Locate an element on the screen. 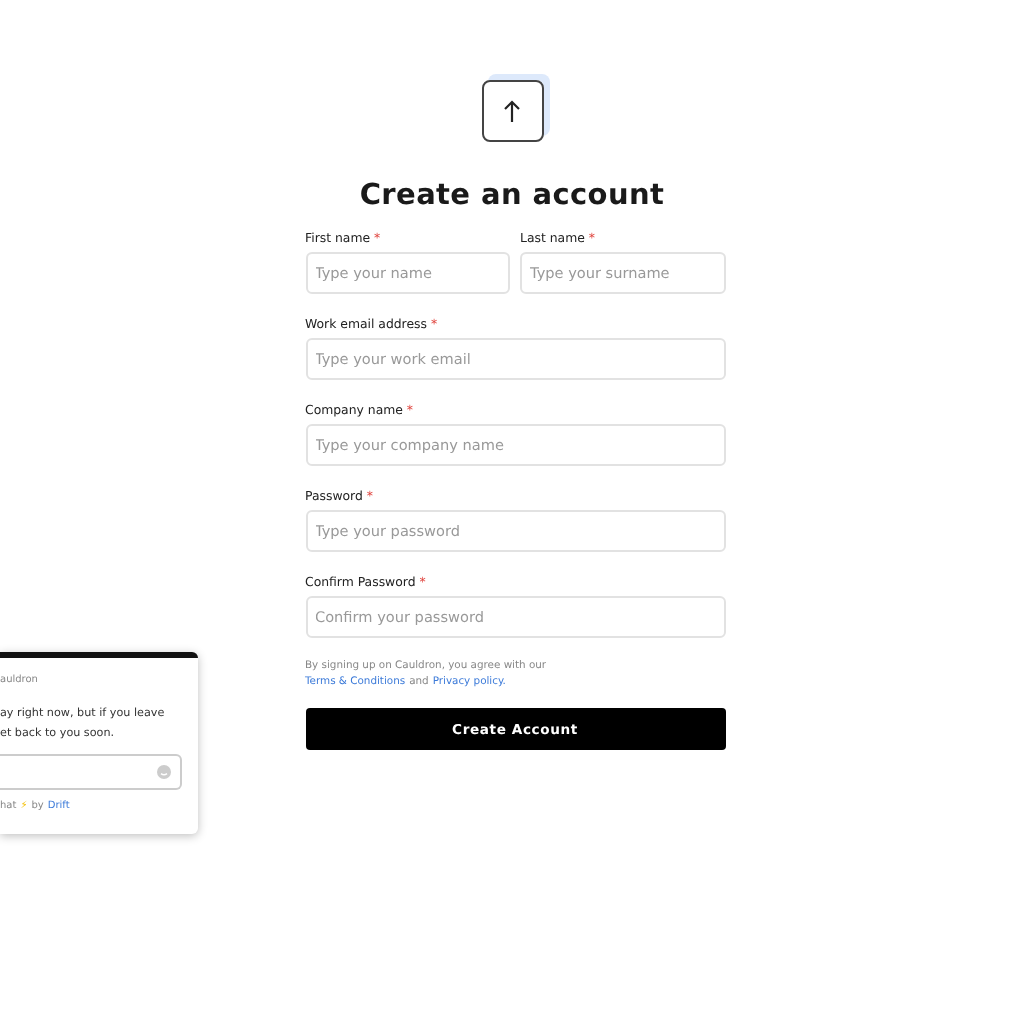  emoji-icon is located at coordinates (164, 772).